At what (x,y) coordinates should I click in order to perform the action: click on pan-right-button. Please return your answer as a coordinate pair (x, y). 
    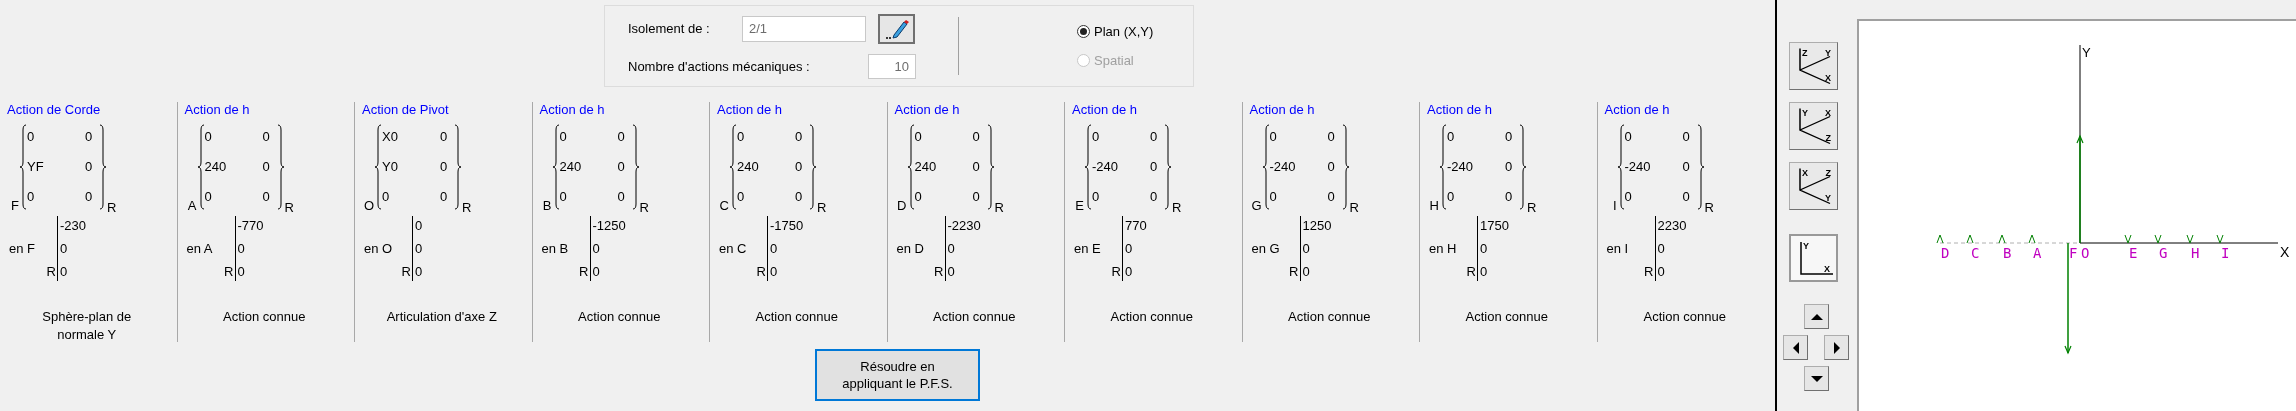
    Looking at the image, I should click on (1836, 347).